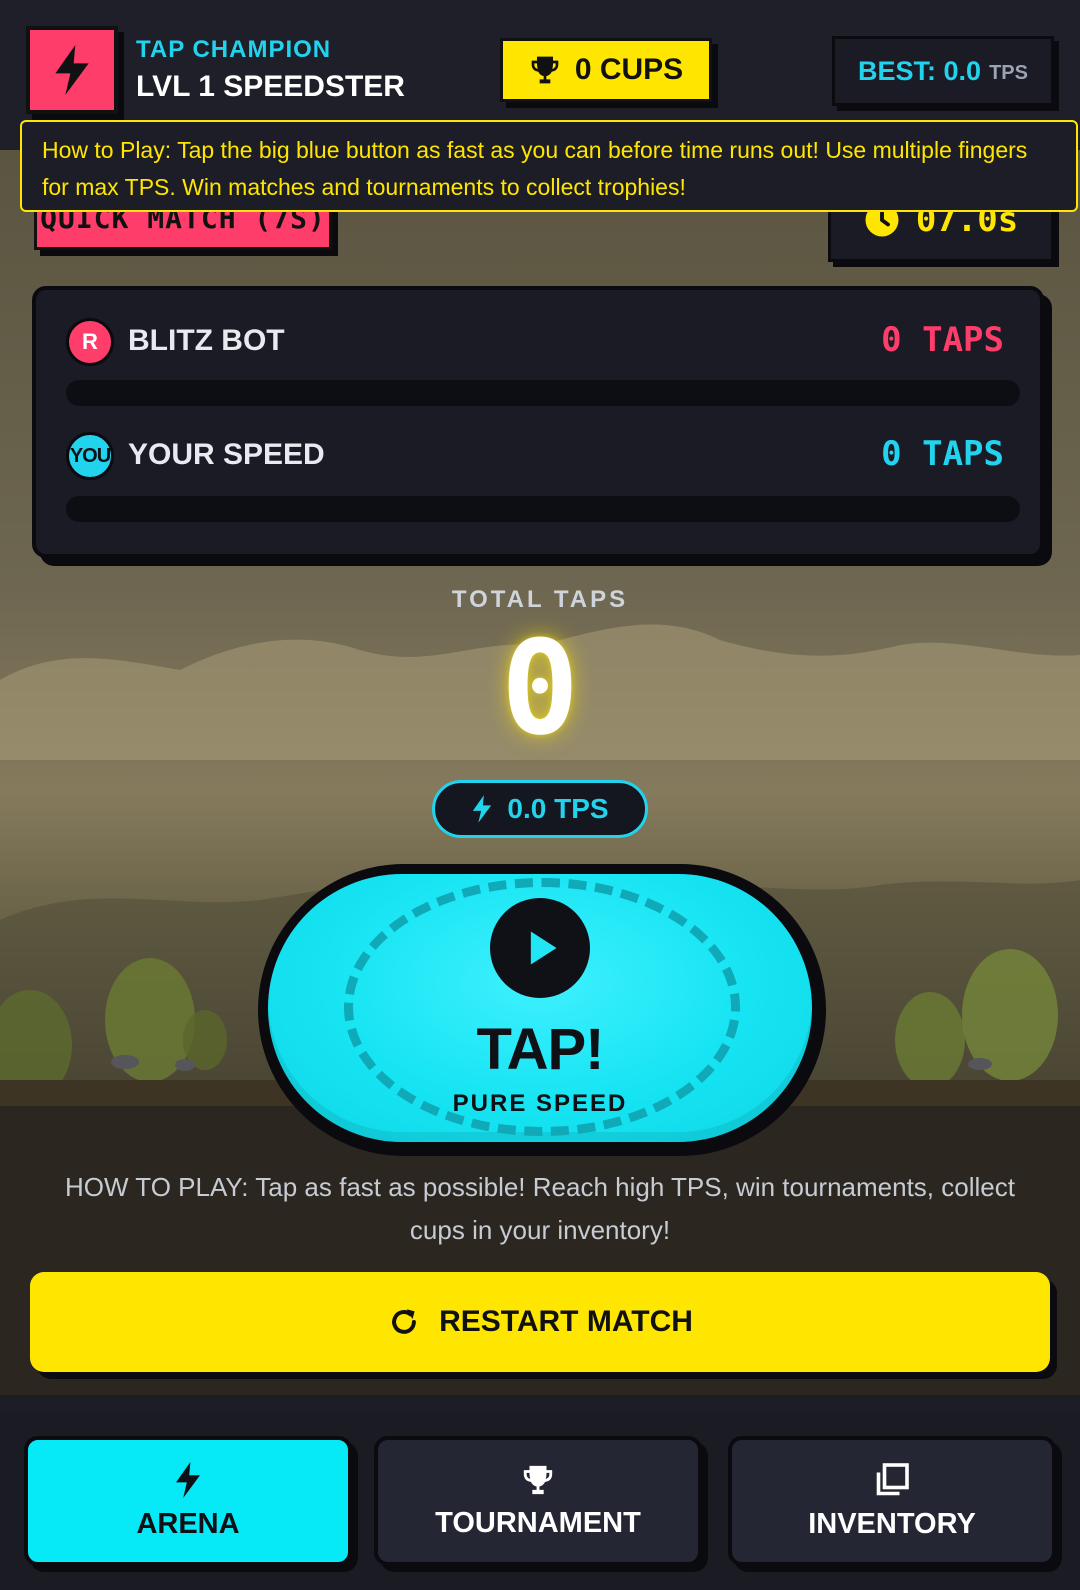 This screenshot has height=1590, width=1080. I want to click on level-title: LVL 1 SPEEDSTER, so click(270, 86).